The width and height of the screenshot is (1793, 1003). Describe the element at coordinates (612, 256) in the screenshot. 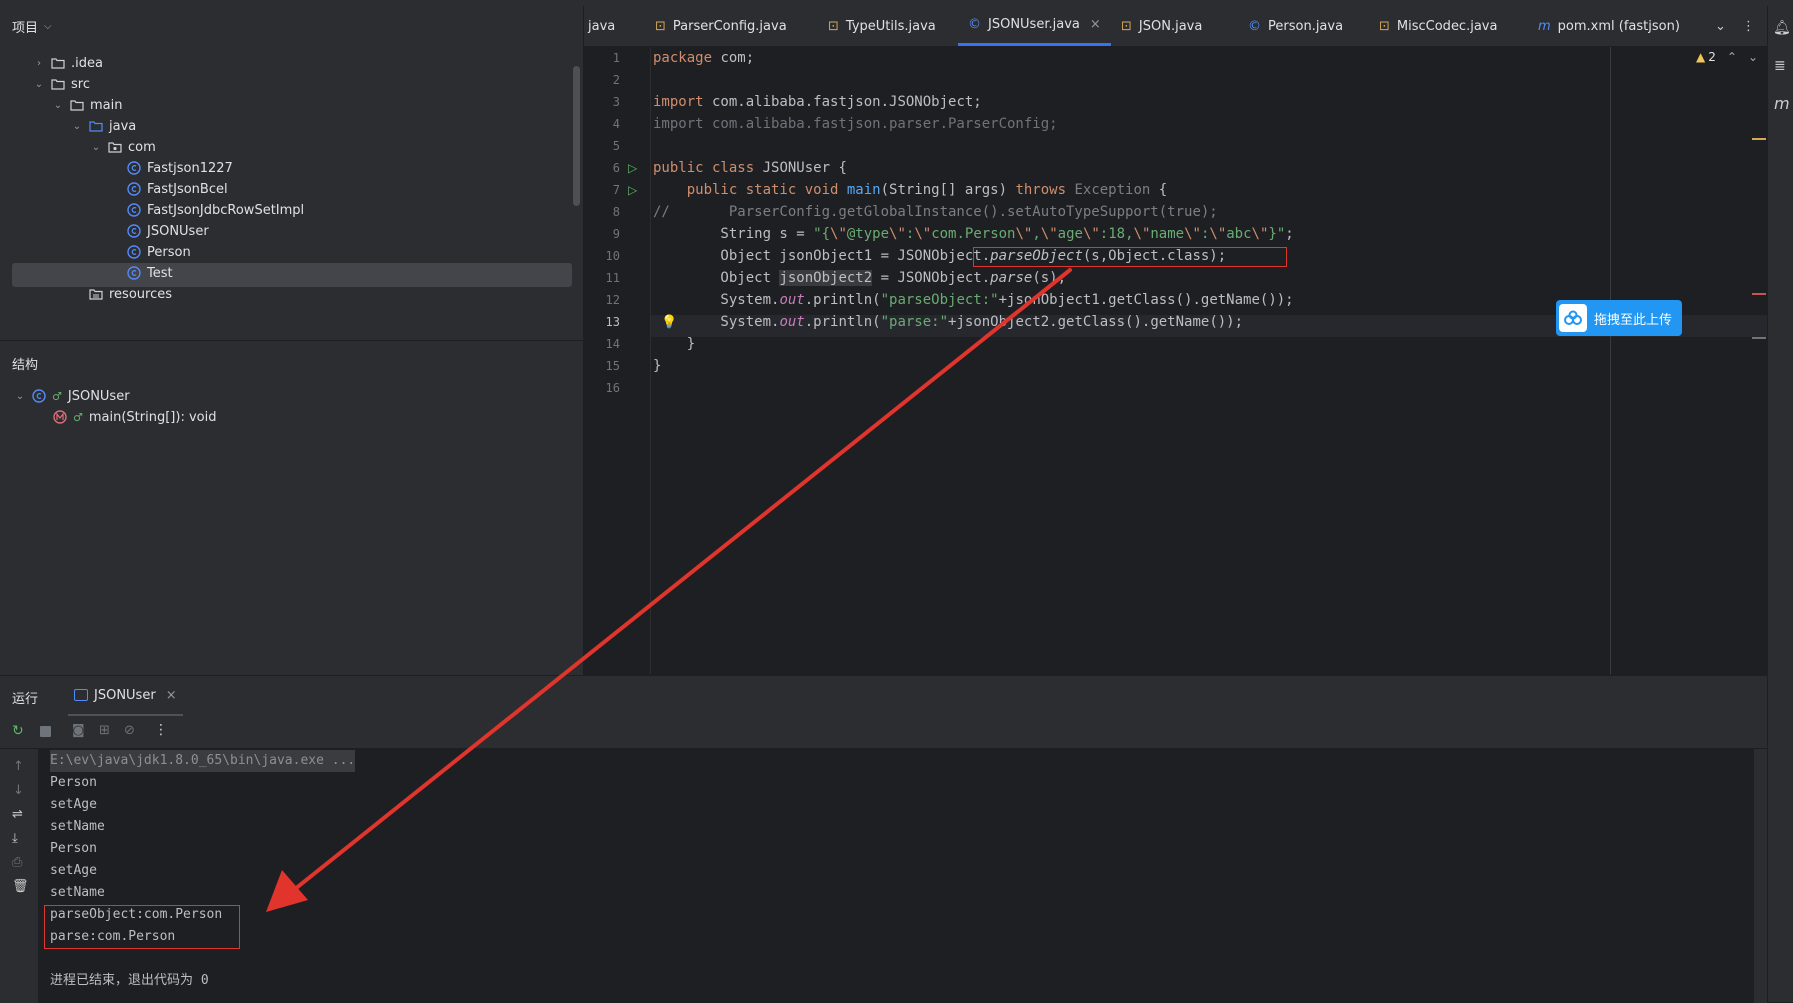

I see `line-number: 10` at that location.